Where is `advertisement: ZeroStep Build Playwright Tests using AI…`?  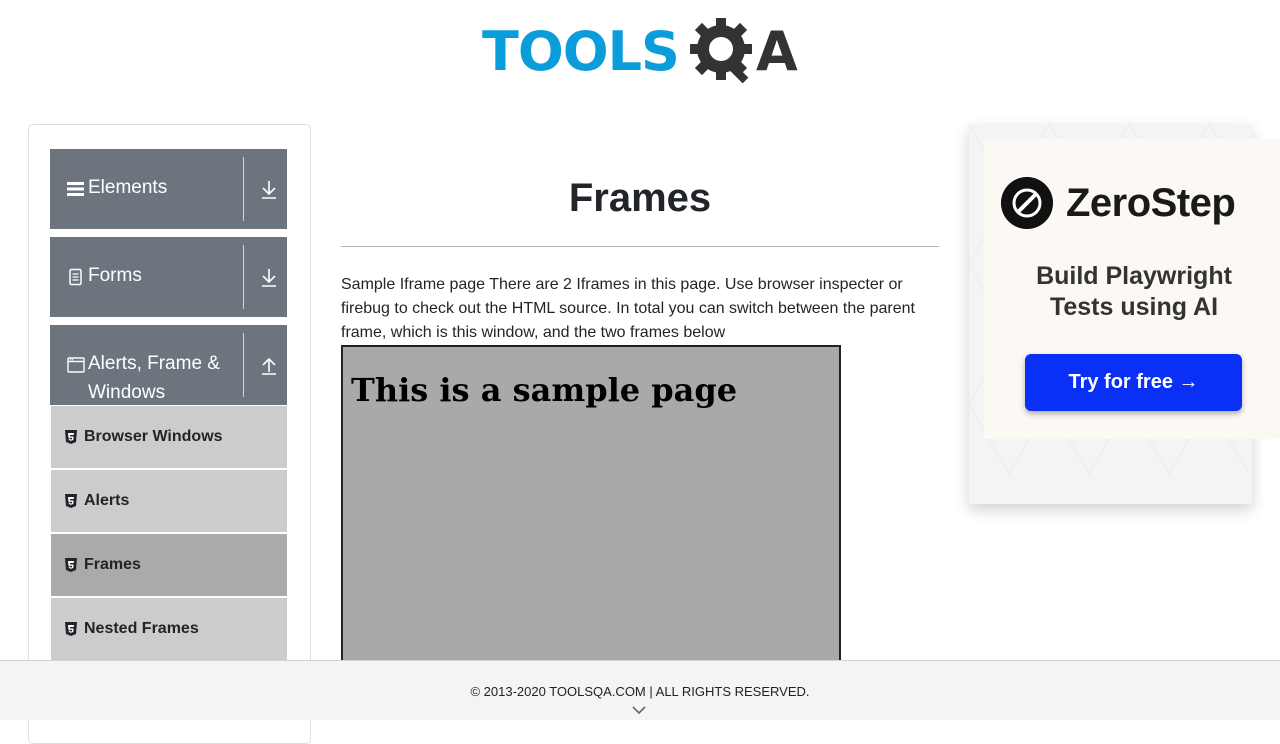 advertisement: ZeroStep Build Playwright Tests using AI… is located at coordinates (1124, 314).